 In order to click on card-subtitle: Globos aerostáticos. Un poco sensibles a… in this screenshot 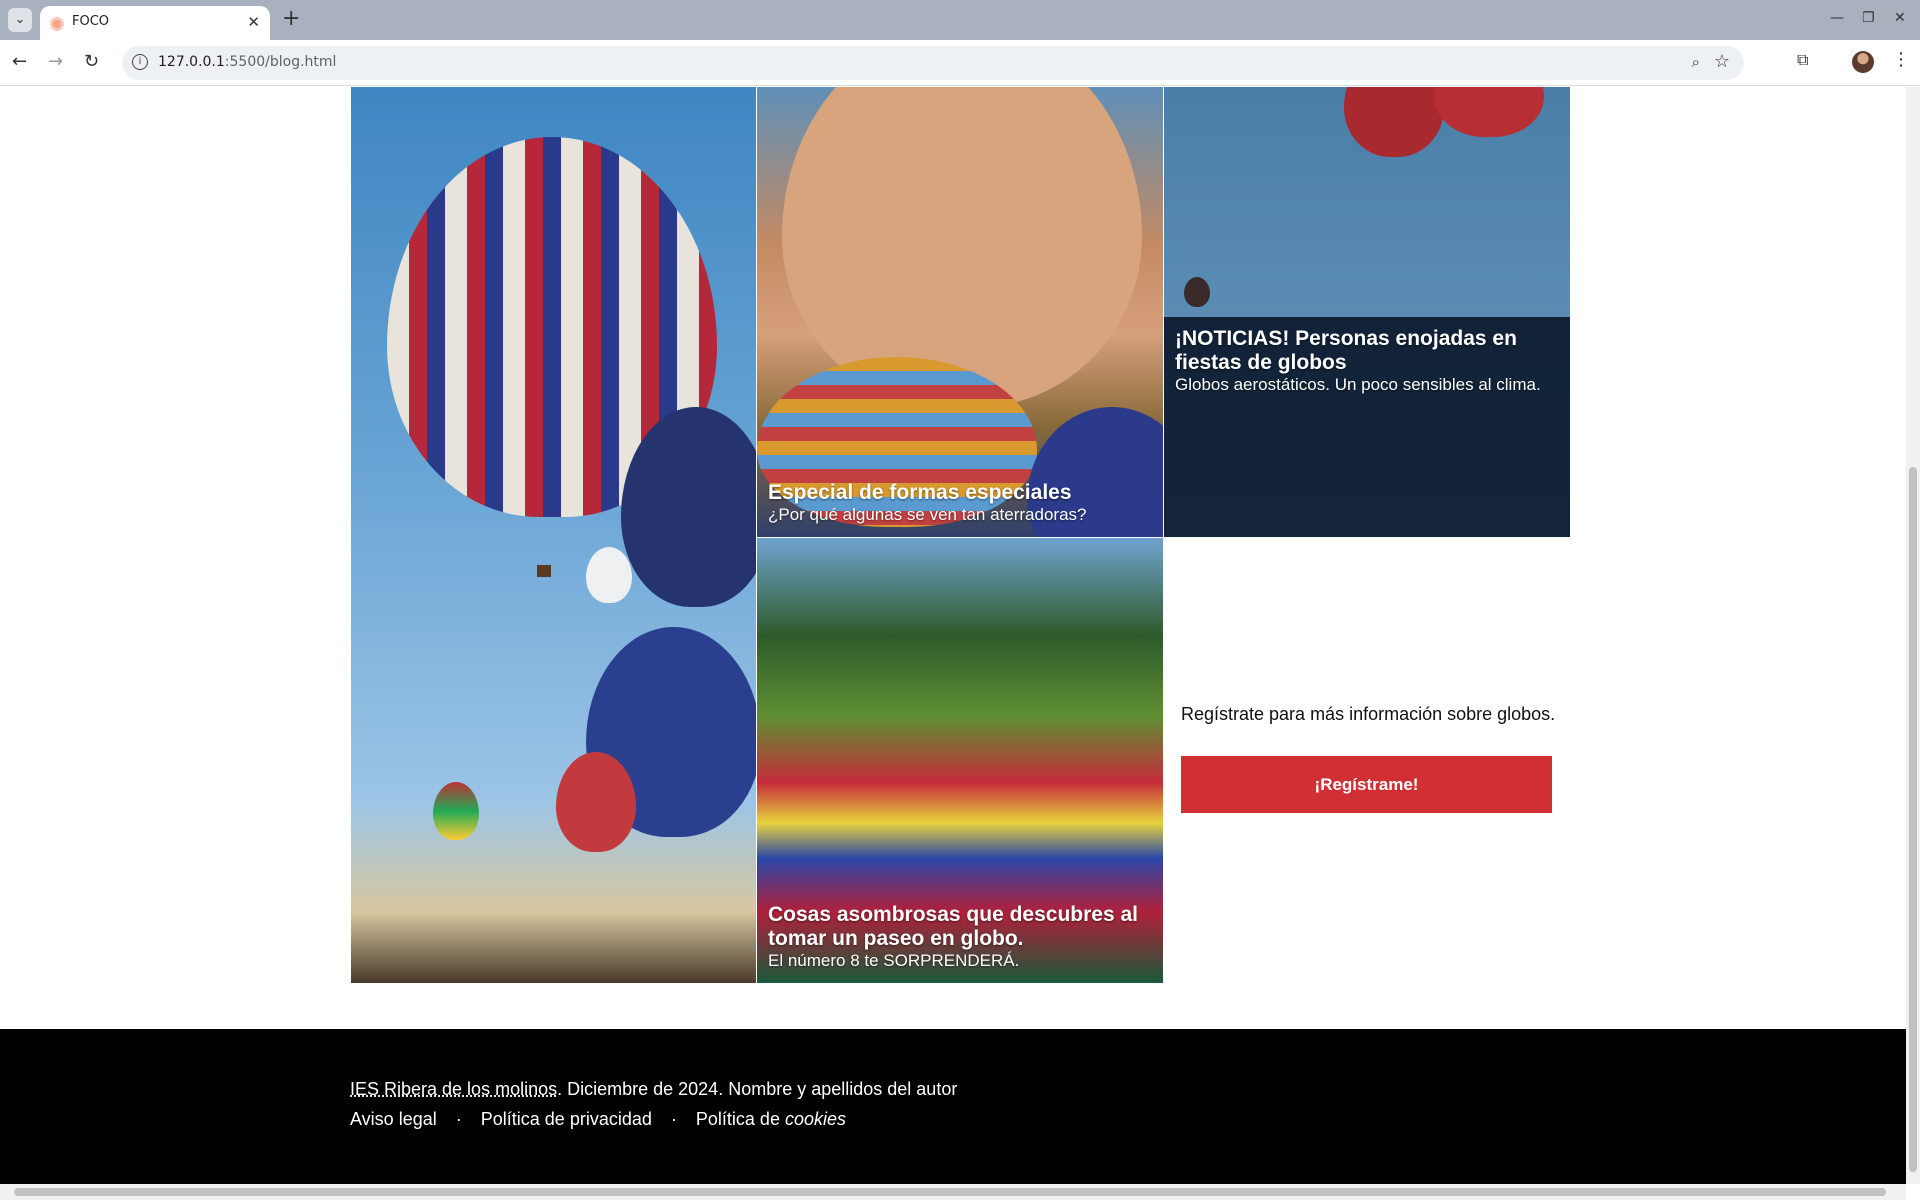, I will do `click(1358, 384)`.